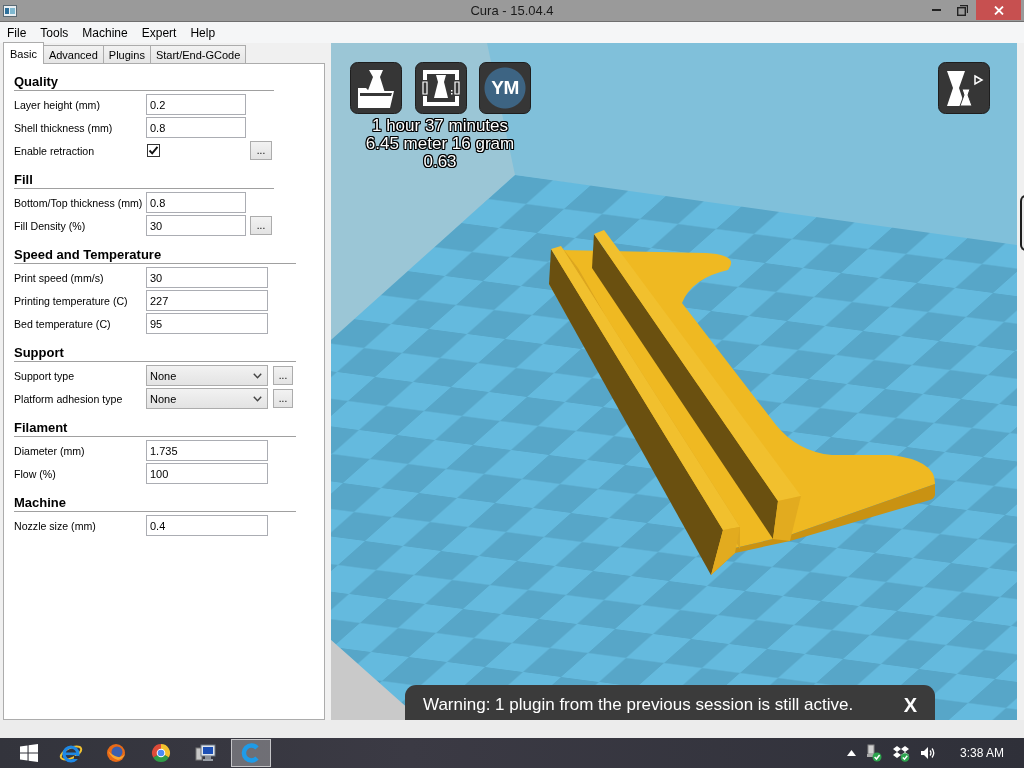  I want to click on text-field: 0.4, so click(207, 525).